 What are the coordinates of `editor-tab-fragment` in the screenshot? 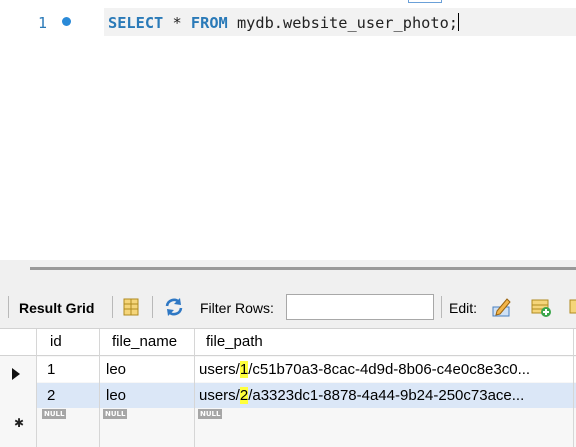 It's located at (425, 1).